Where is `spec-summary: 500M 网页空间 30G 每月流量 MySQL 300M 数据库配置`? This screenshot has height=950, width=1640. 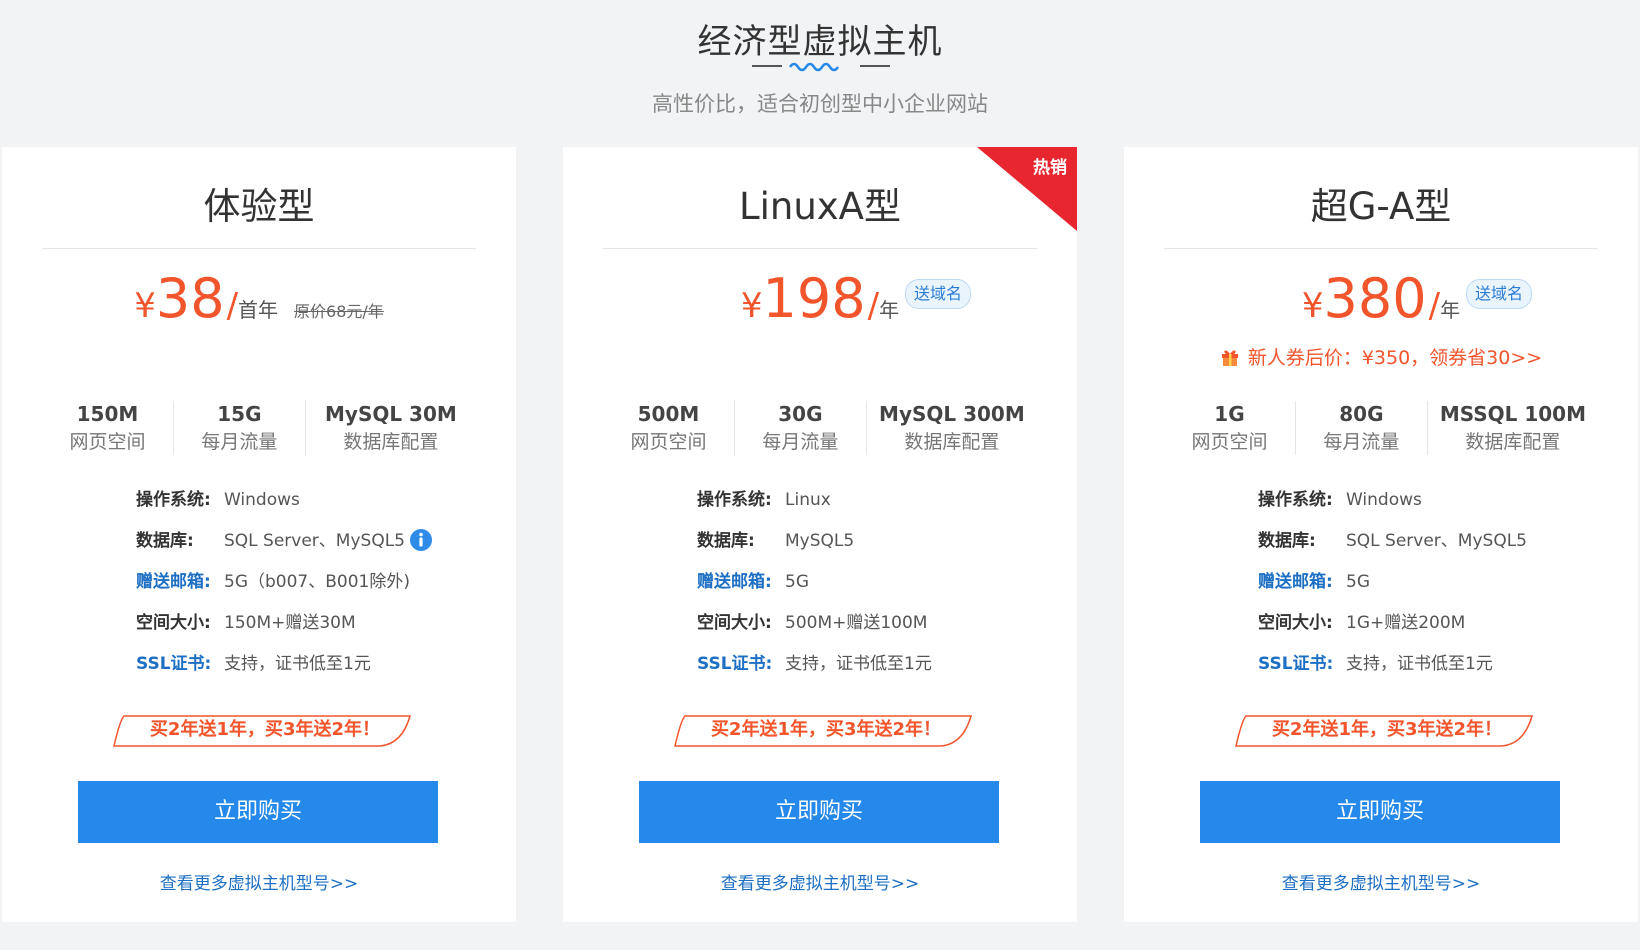
spec-summary: 500M 网页空间 30G 每月流量 MySQL 300M 数据库配置 is located at coordinates (820, 428).